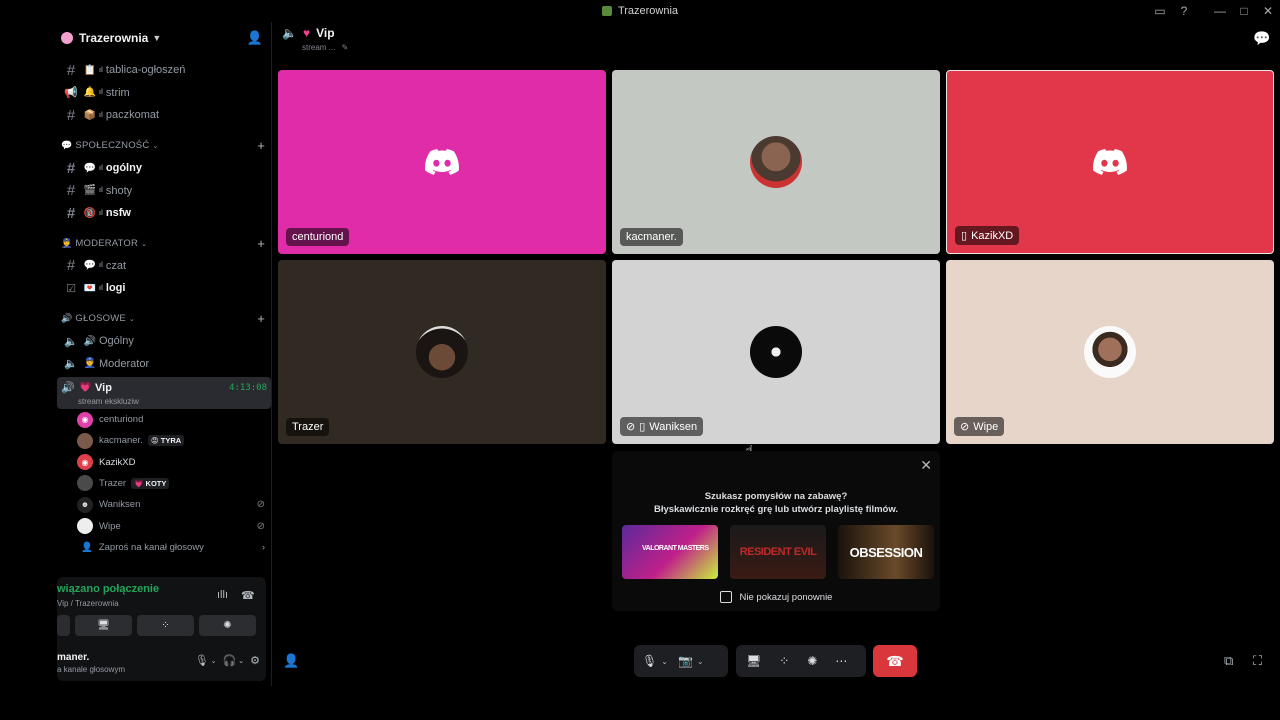 The width and height of the screenshot is (1280, 720). I want to click on channel-label: czat, so click(116, 265).